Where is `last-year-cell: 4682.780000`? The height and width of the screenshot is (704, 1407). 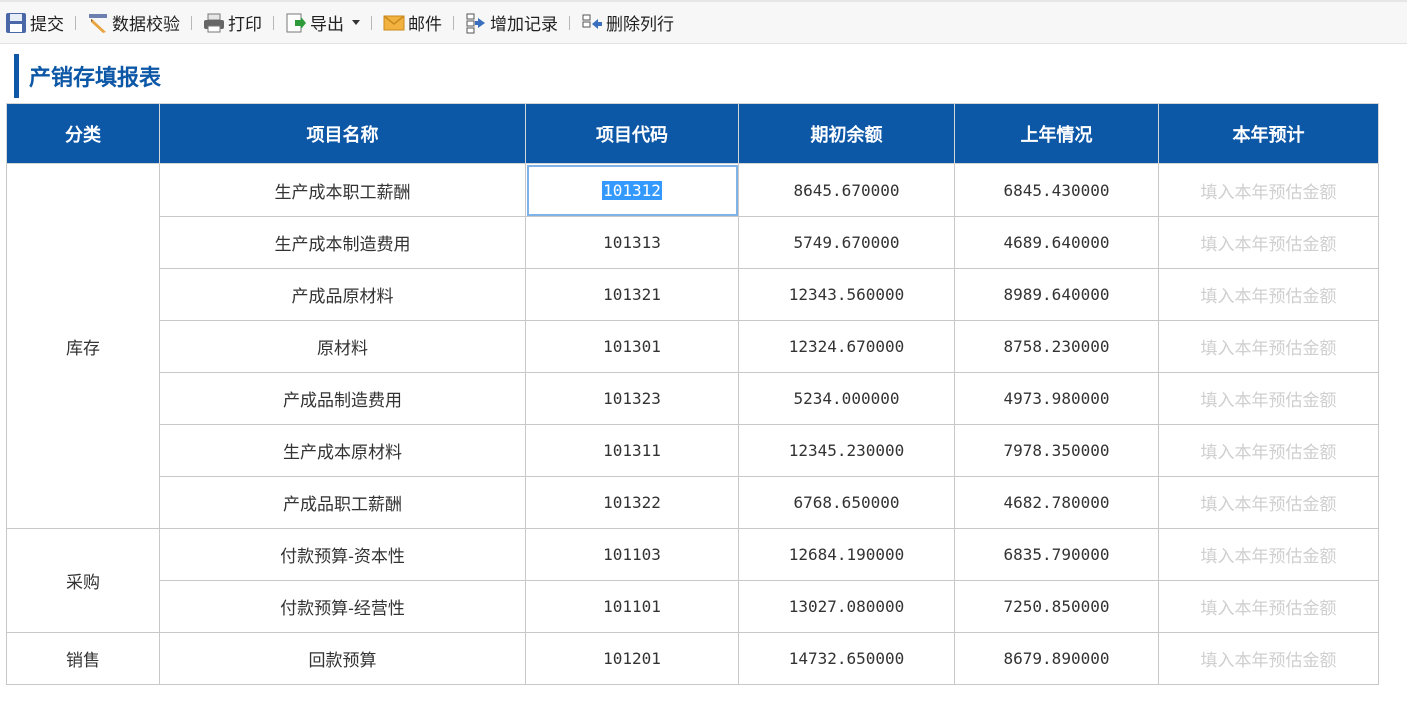
last-year-cell: 4682.780000 is located at coordinates (1056, 502).